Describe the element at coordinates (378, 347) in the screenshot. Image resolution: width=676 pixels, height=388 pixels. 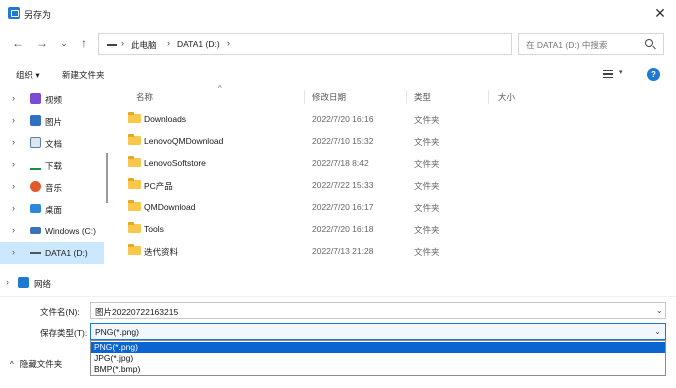
I see `filetype-option-png: PNG(*.png)` at that location.